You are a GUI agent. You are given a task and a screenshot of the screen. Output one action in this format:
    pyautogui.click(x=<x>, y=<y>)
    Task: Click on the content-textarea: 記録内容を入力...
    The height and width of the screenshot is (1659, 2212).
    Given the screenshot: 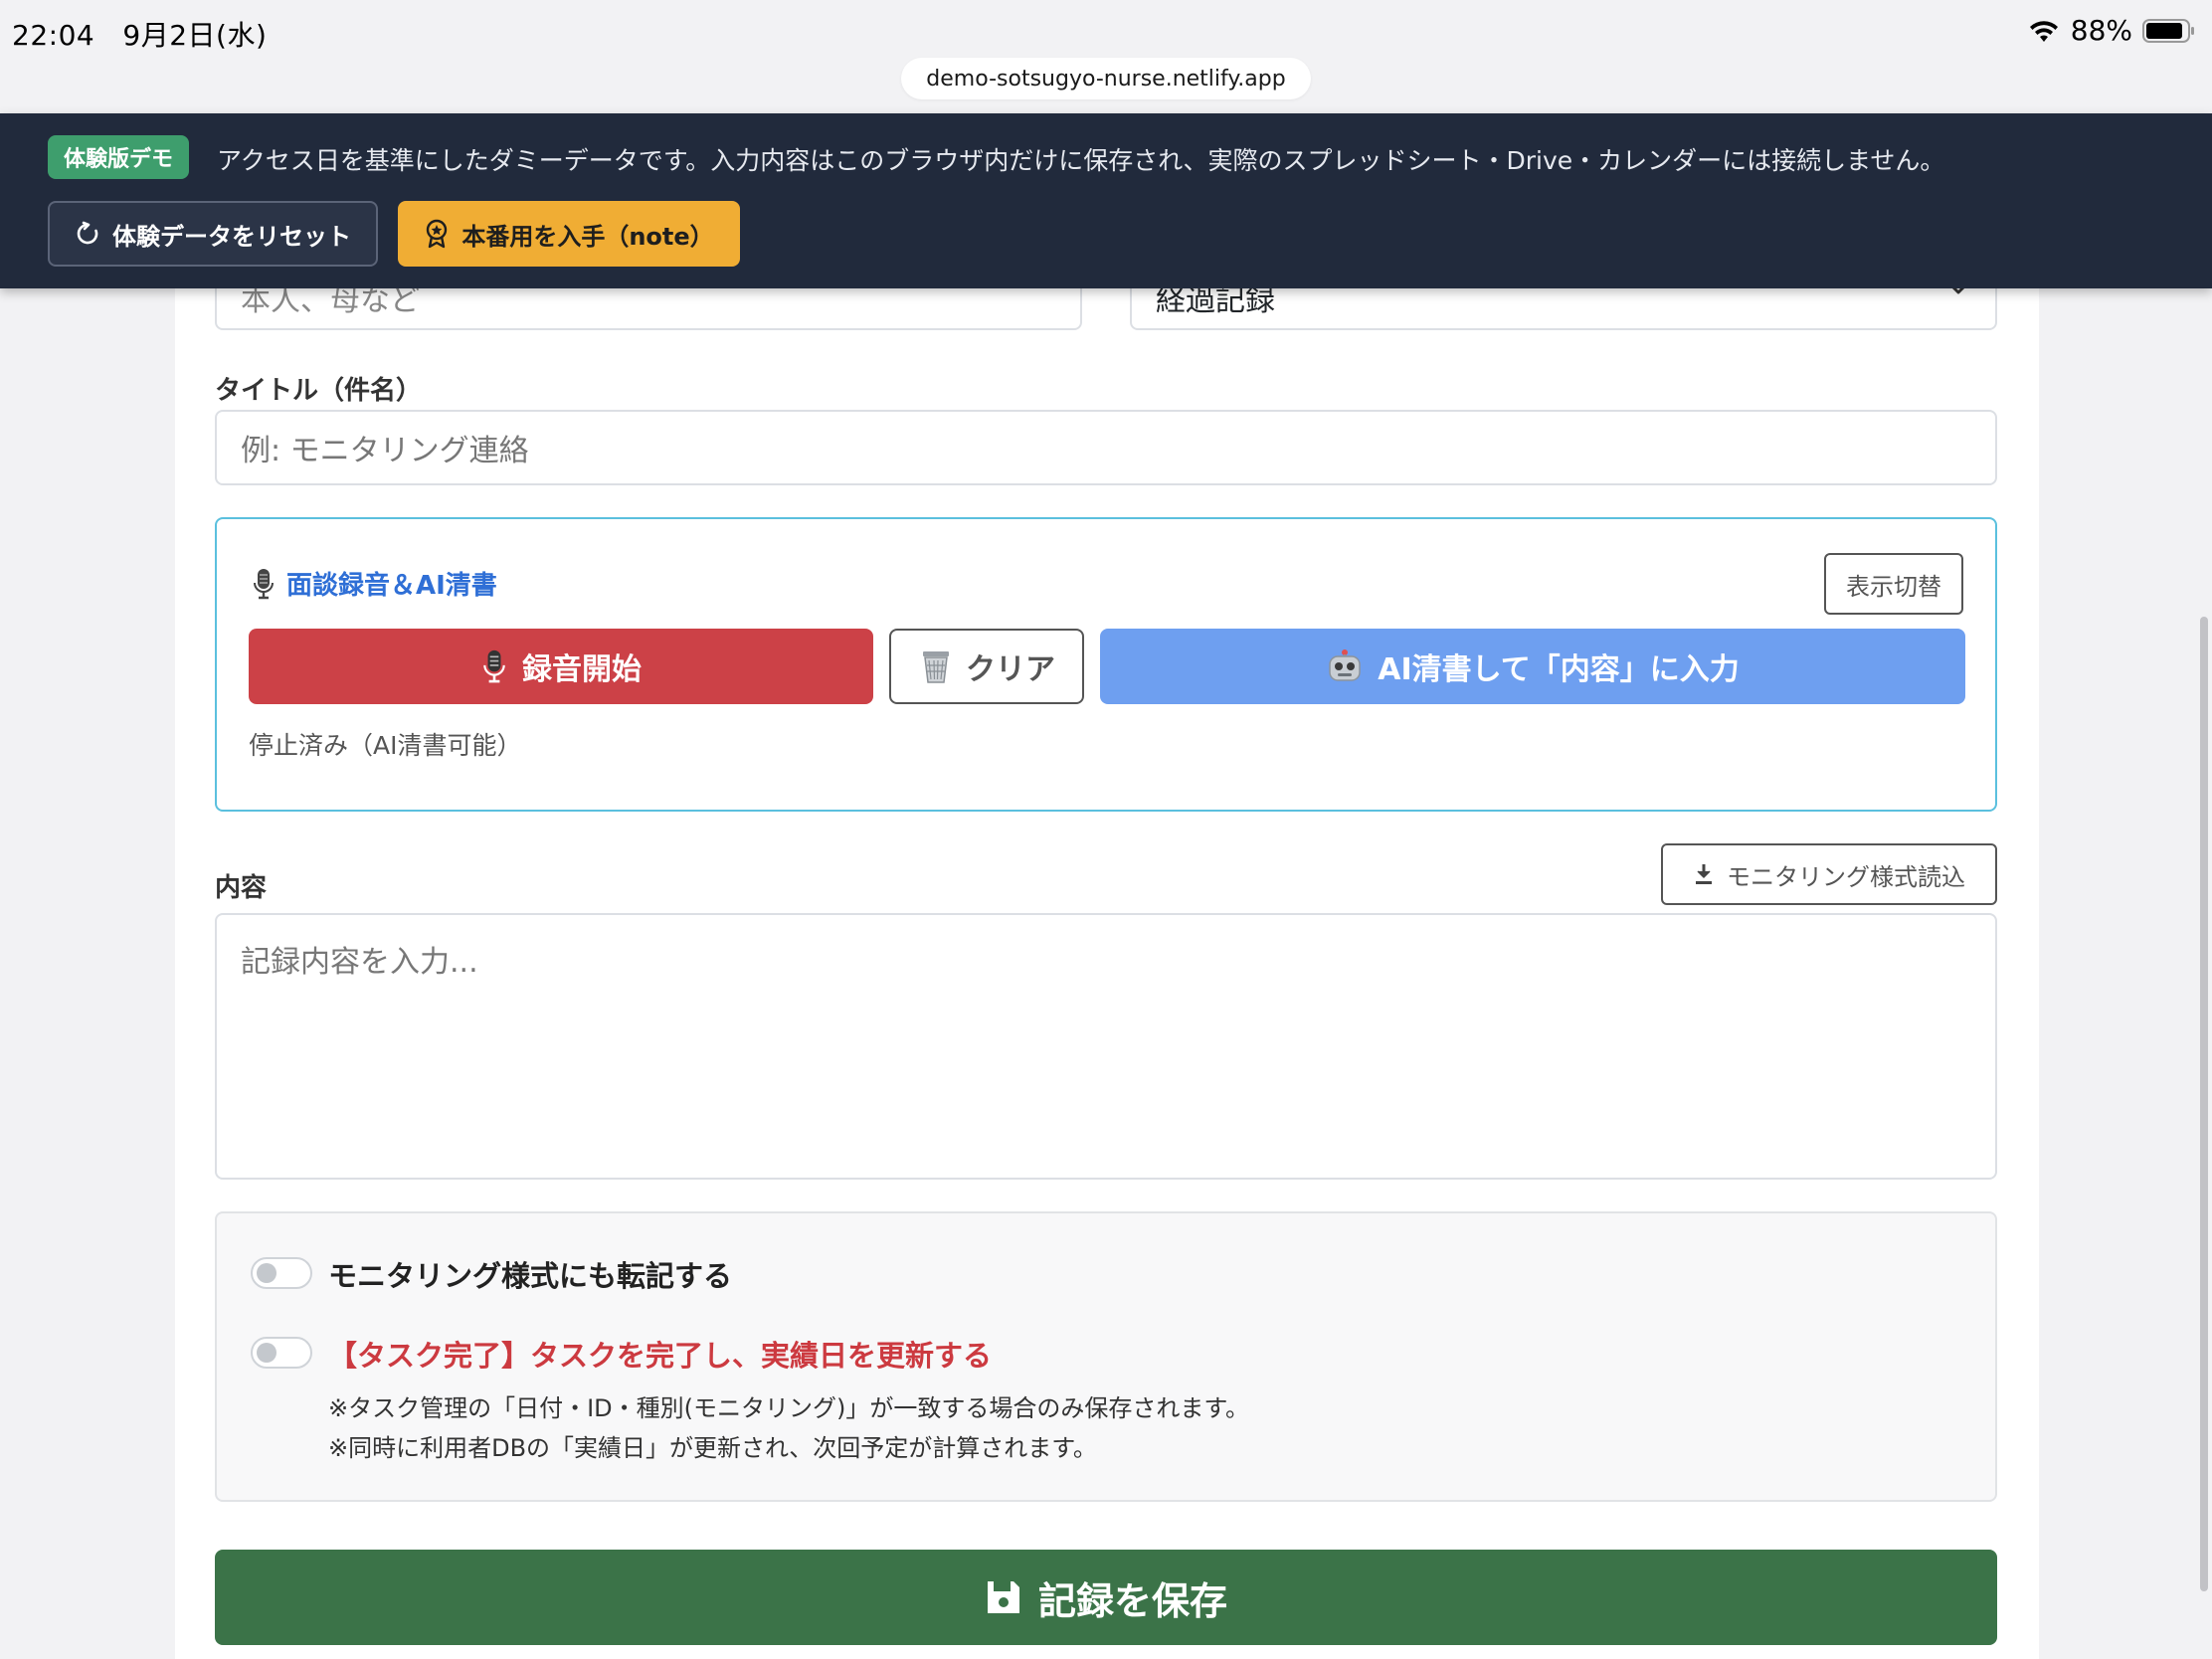 What is the action you would take?
    pyautogui.click(x=1106, y=1046)
    